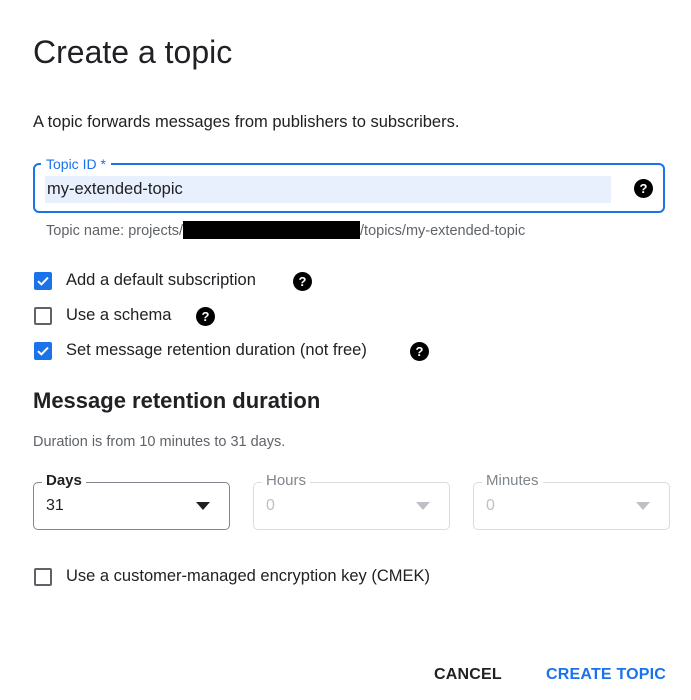  I want to click on redacted-project-id, so click(272, 230).